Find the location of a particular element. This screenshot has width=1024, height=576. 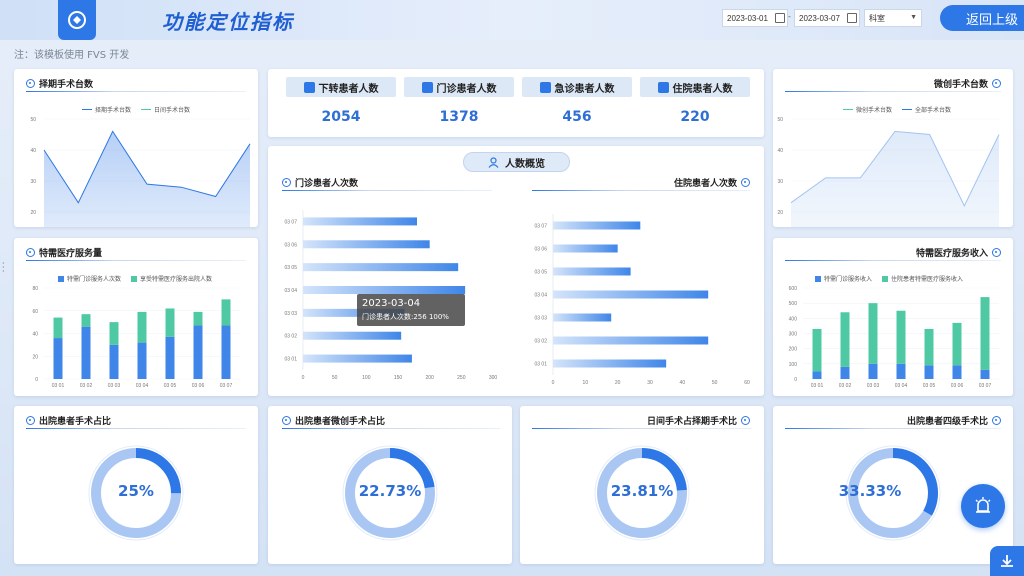

x-tick-label: 300 is located at coordinates (493, 378).